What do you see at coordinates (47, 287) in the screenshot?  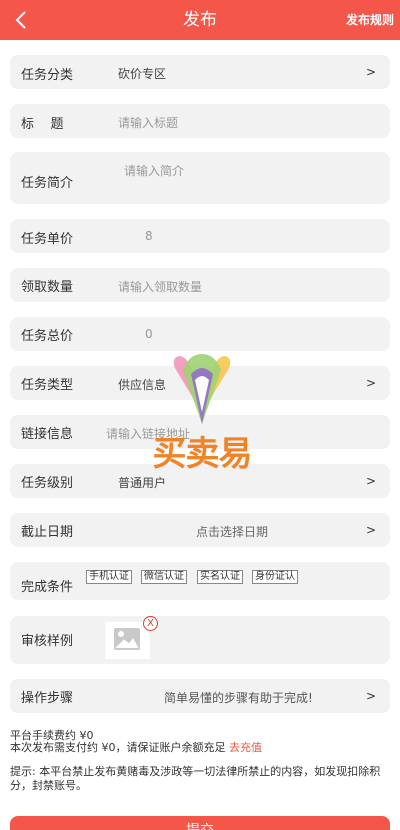 I see `quantity-label: 领取数量` at bounding box center [47, 287].